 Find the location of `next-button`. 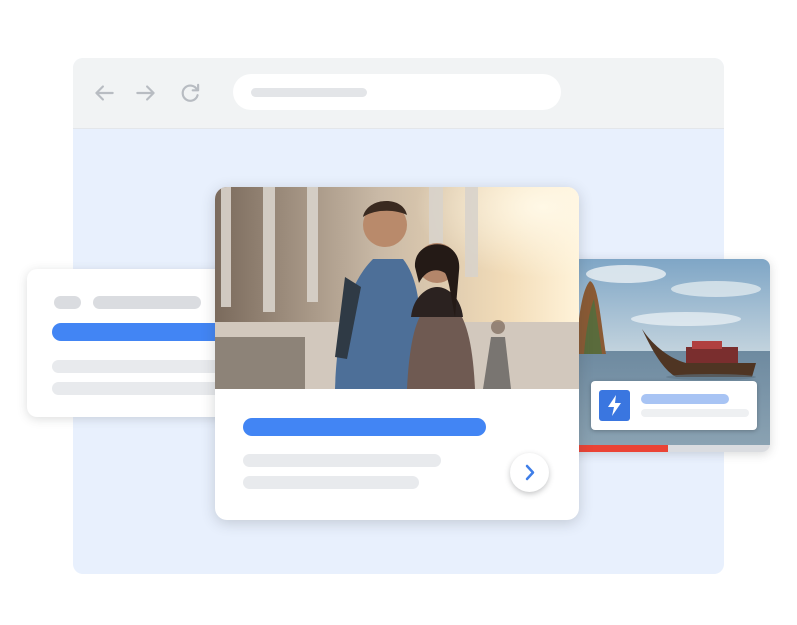

next-button is located at coordinates (529, 472).